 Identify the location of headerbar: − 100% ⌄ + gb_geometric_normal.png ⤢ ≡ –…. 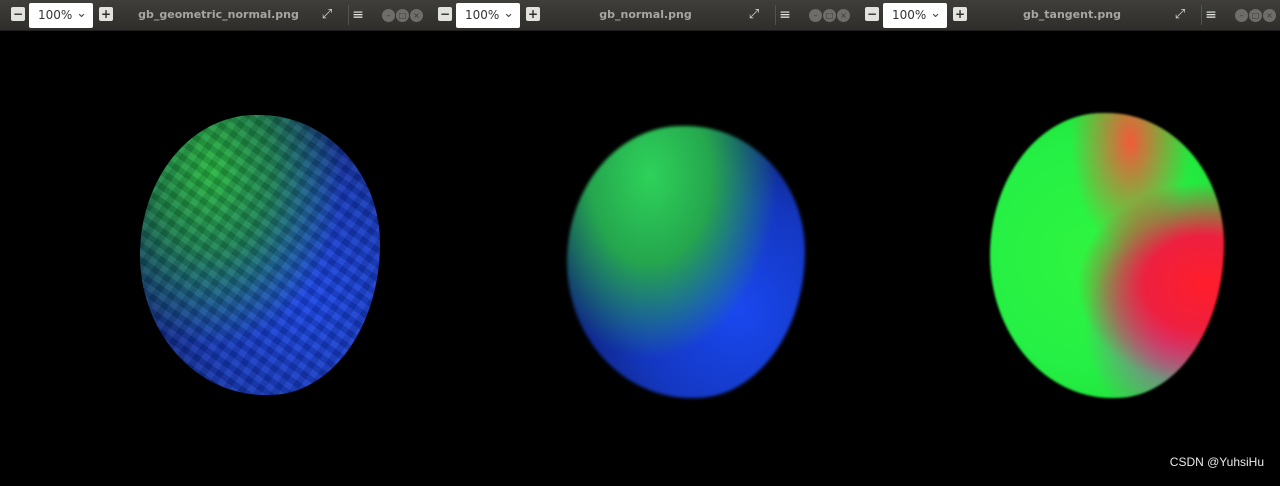
(213, 15).